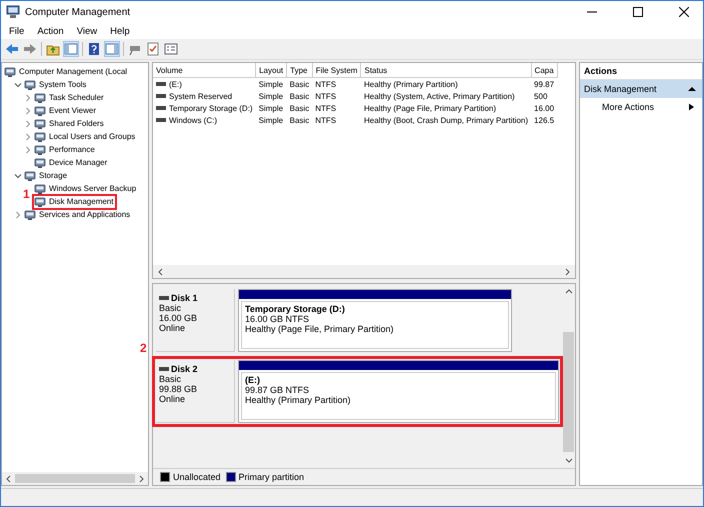 The height and width of the screenshot is (507, 704). Describe the element at coordinates (78, 162) in the screenshot. I see `tree-item: Device Manager` at that location.